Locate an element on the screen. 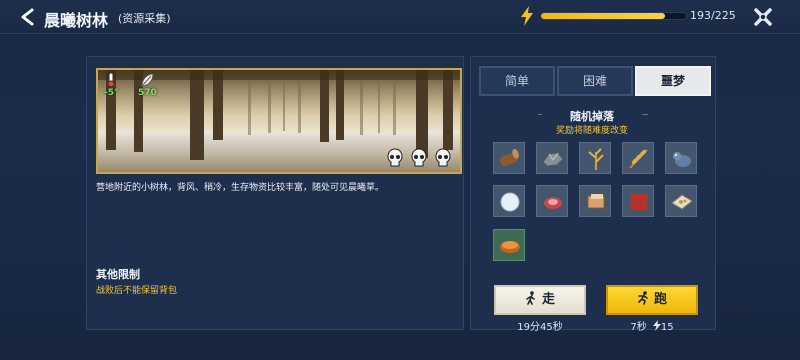 This screenshot has width=800, height=360. snowball-icon is located at coordinates (509, 201).